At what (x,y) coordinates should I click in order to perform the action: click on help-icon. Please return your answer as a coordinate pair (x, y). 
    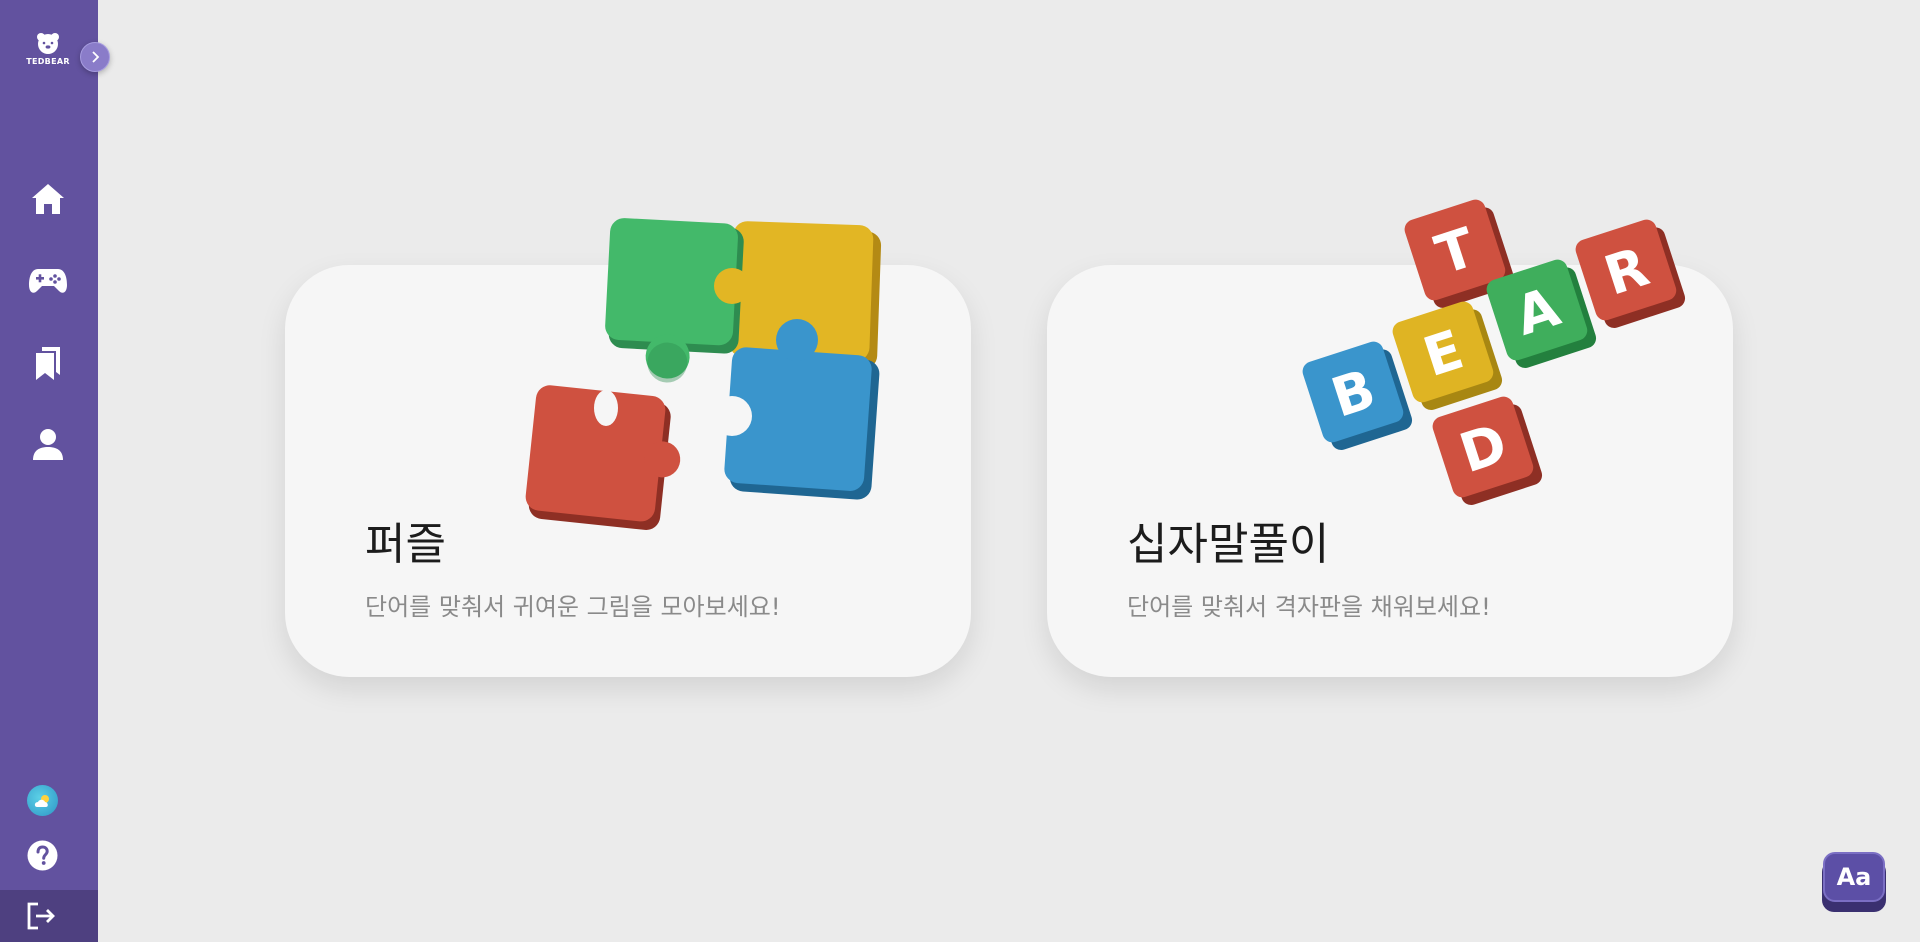
    Looking at the image, I should click on (42, 855).